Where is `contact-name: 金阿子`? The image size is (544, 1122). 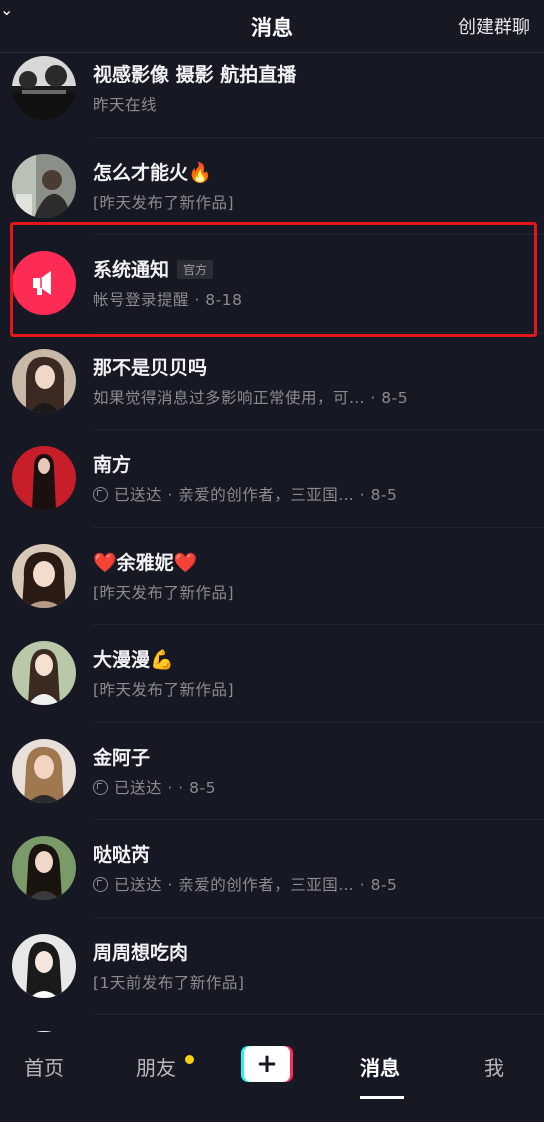 contact-name: 金阿子 is located at coordinates (122, 757).